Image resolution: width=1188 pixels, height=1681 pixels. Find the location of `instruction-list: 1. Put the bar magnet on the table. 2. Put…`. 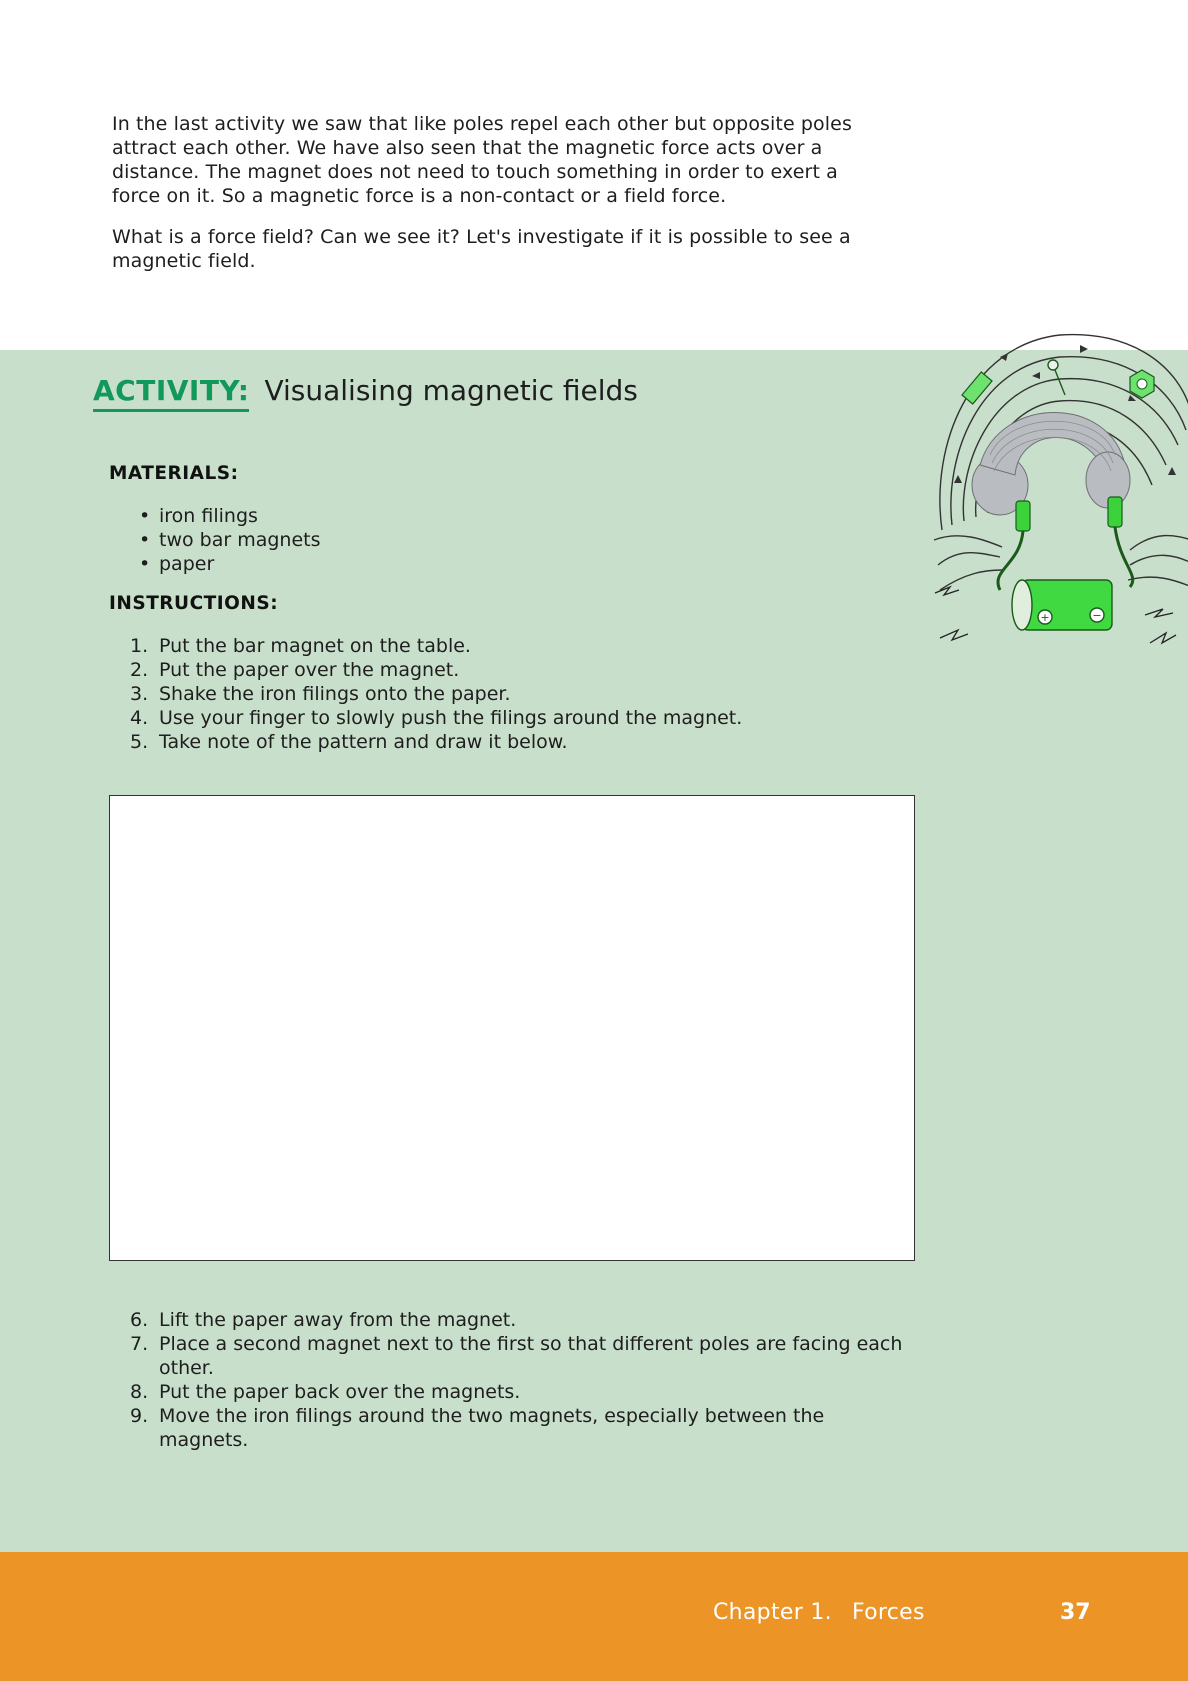

instruction-list: 1. Put the bar magnet on the table. 2. Put… is located at coordinates (510, 694).